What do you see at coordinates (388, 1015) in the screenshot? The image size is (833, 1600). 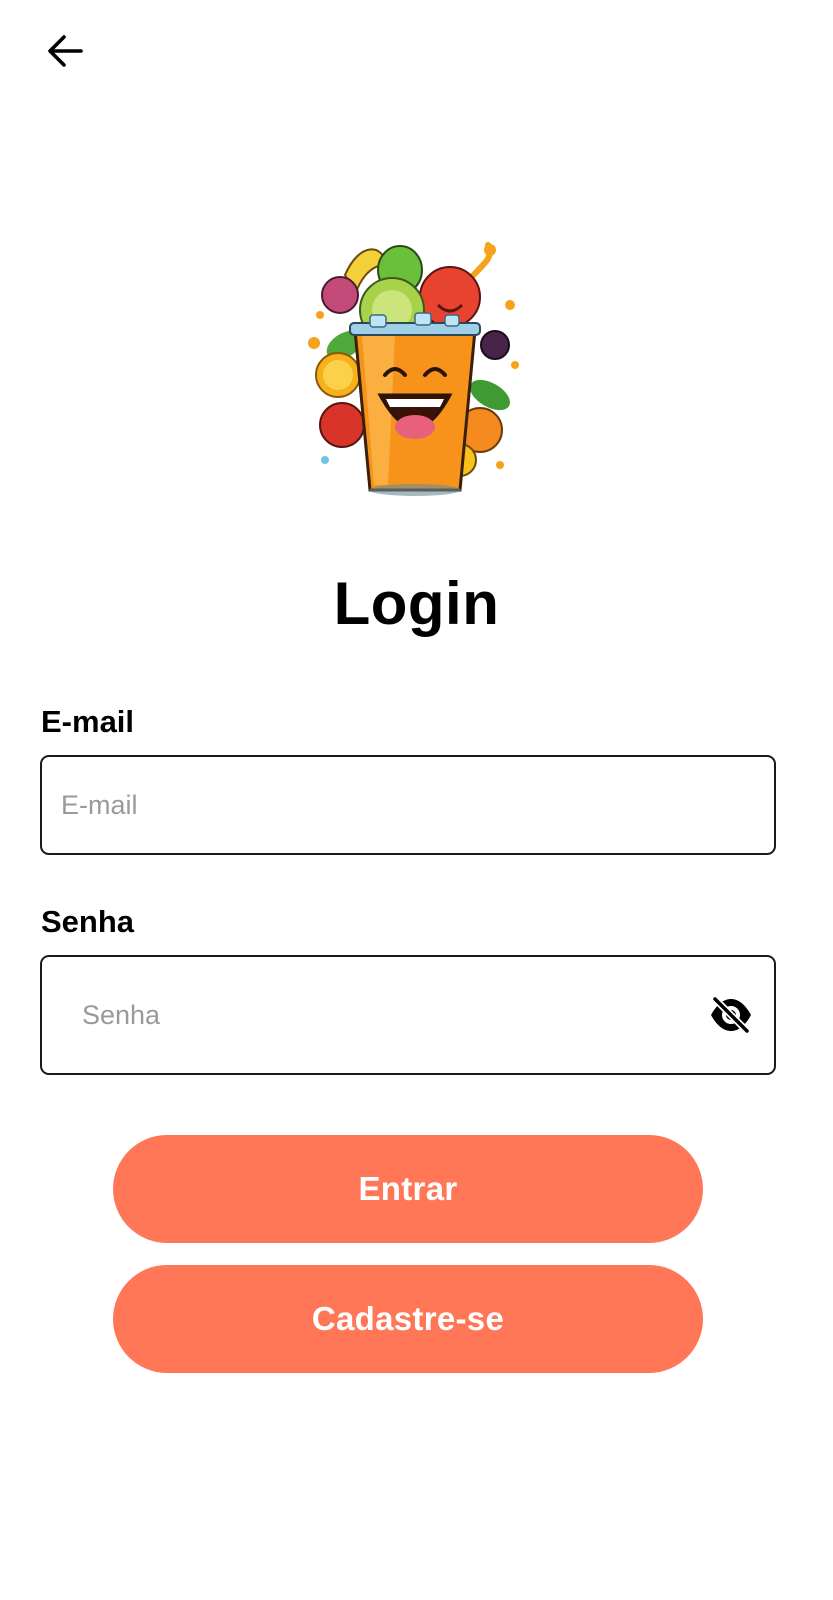 I see `password-field` at bounding box center [388, 1015].